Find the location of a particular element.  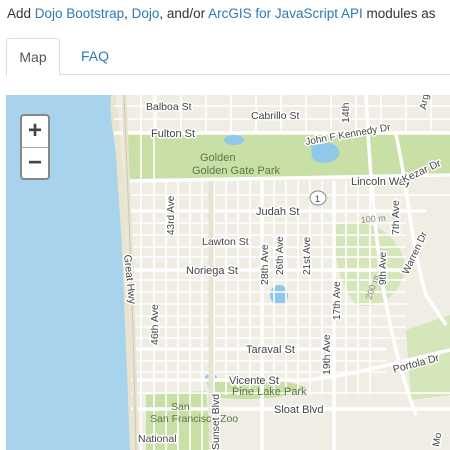

tab-bar: Map FAQ is located at coordinates (228, 57).